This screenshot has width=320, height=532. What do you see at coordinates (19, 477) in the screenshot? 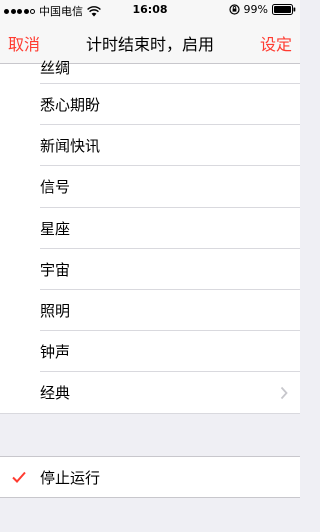
I see `checkmark-icon` at bounding box center [19, 477].